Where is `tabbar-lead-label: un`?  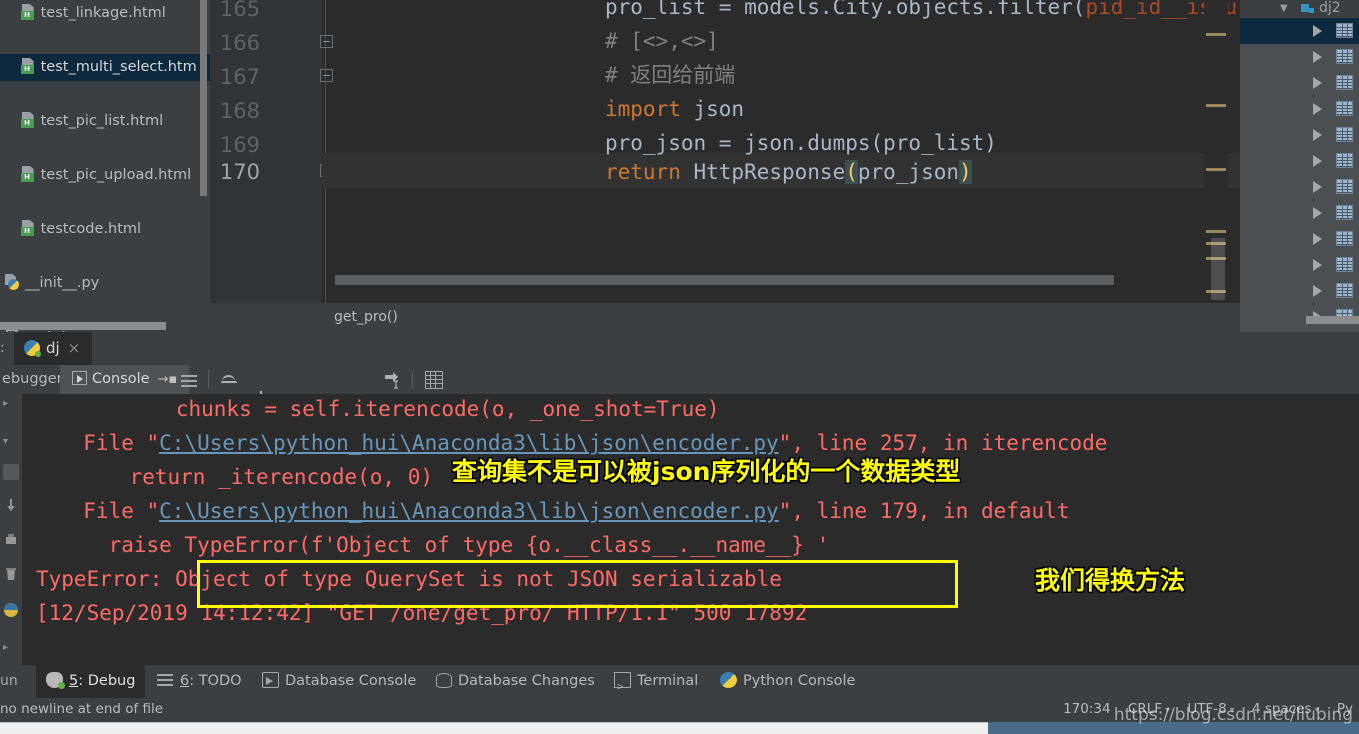 tabbar-lead-label: un is located at coordinates (9, 681).